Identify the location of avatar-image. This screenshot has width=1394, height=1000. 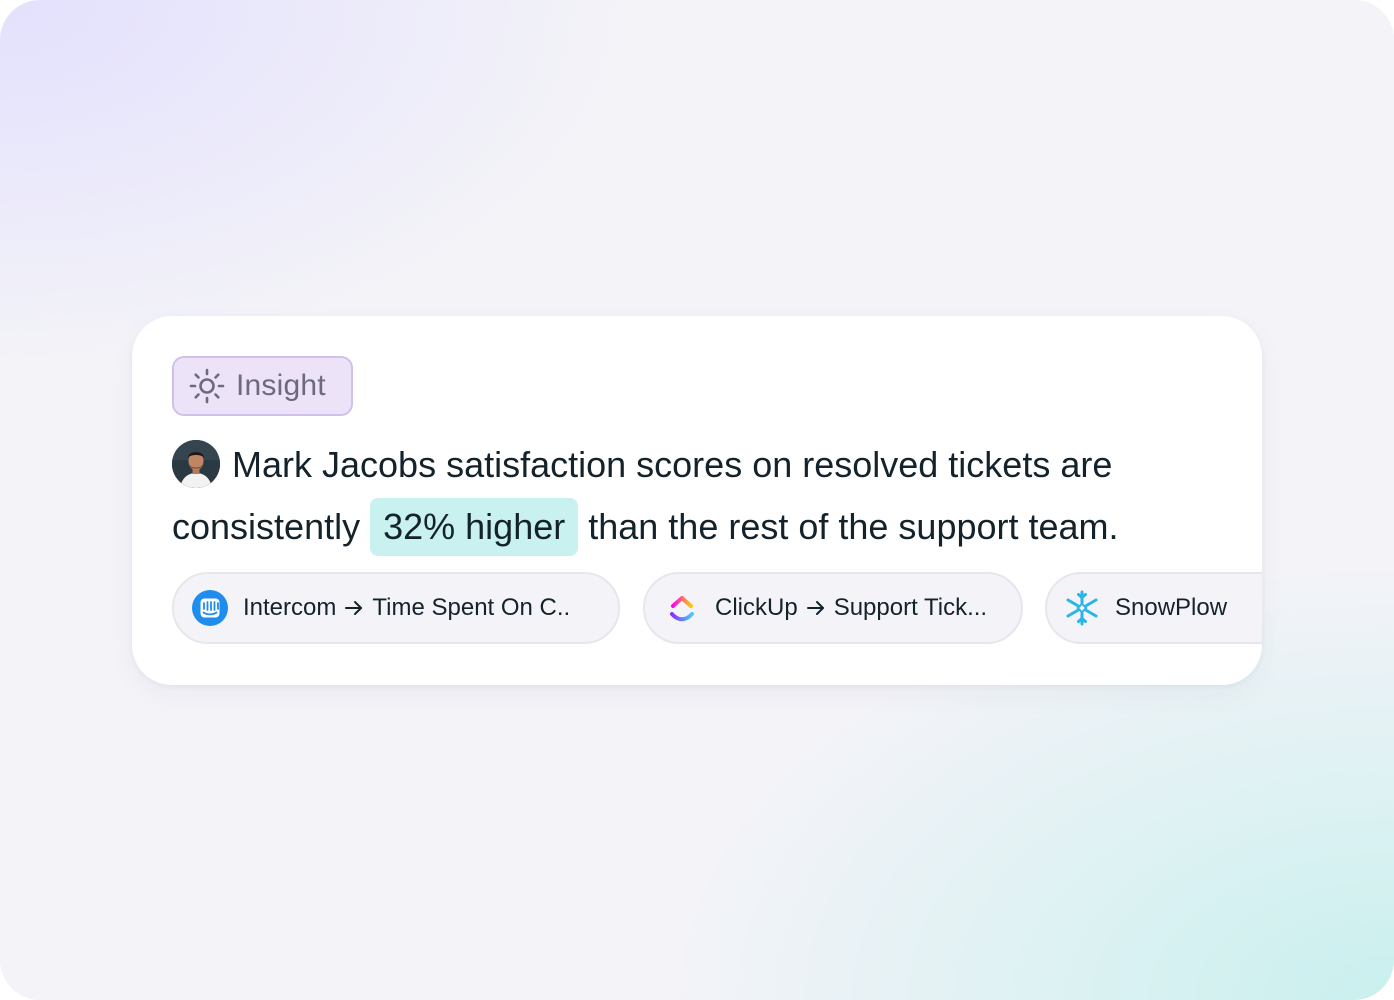
(196, 464).